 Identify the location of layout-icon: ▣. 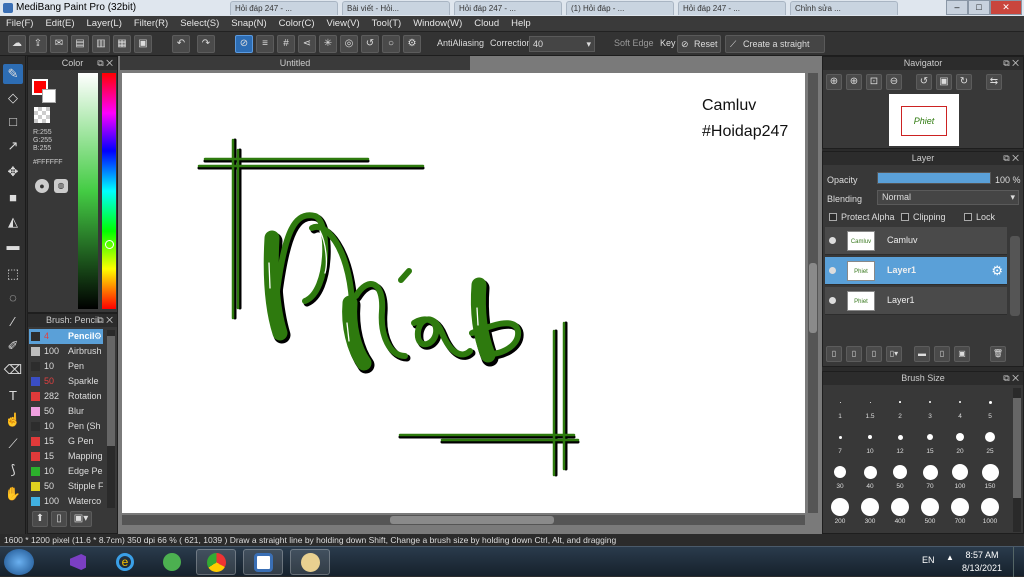
(143, 44).